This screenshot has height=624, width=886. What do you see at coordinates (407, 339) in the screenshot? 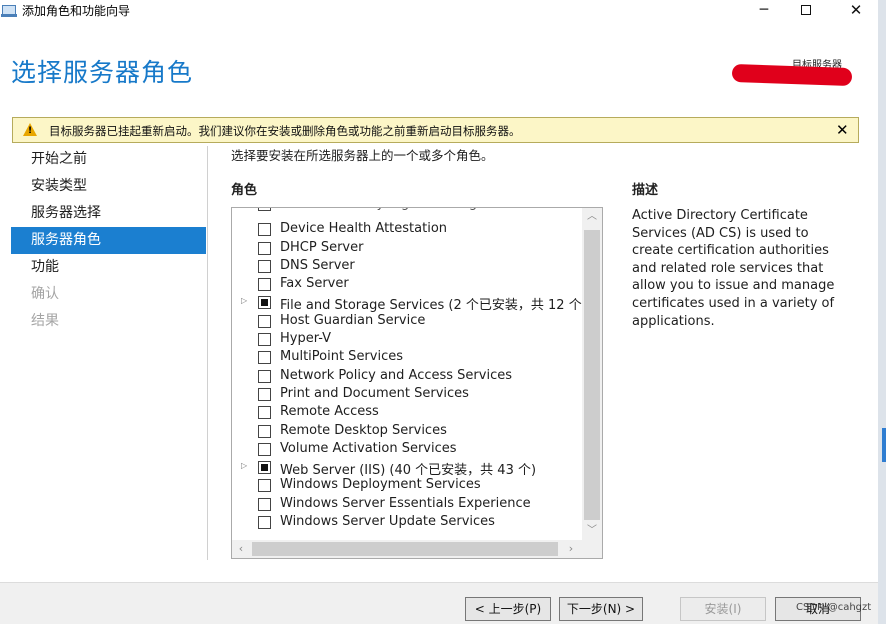
I see `role-item: Hyper-V` at bounding box center [407, 339].